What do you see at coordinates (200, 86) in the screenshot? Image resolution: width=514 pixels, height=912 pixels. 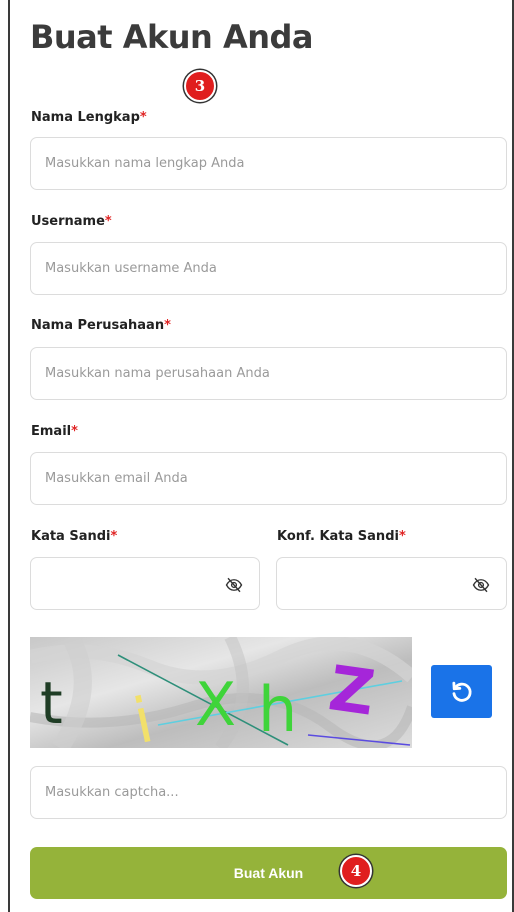 I see `annotation-marker-3: 3` at bounding box center [200, 86].